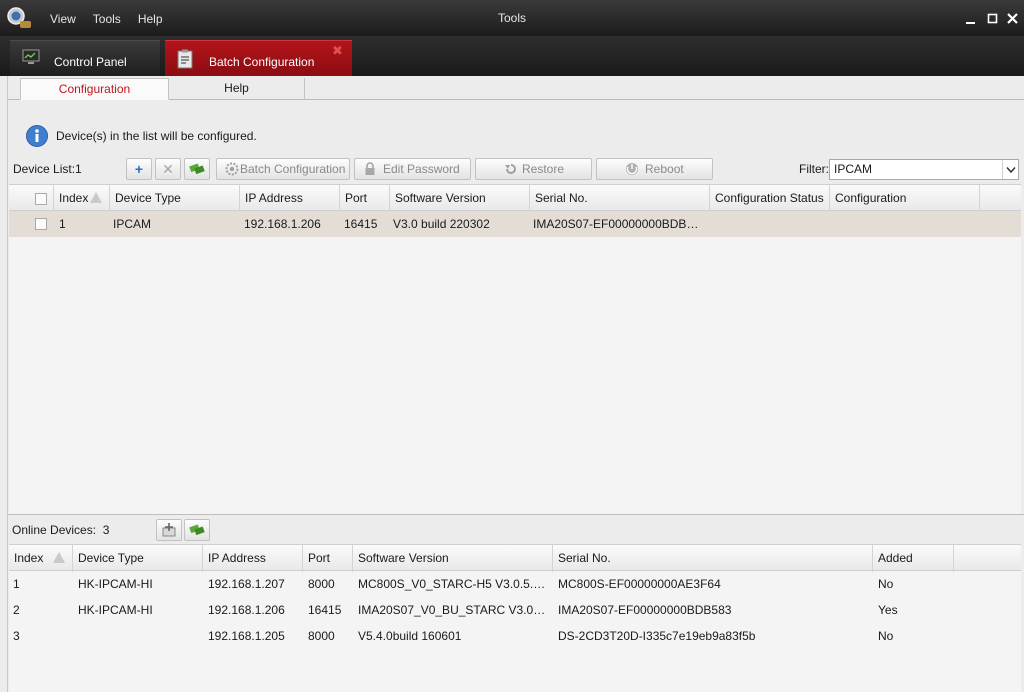 The image size is (1024, 692). Describe the element at coordinates (452, 610) in the screenshot. I see `cell-software-version: IMA20S07_V0_BU_STARC V3.0.220302` at that location.